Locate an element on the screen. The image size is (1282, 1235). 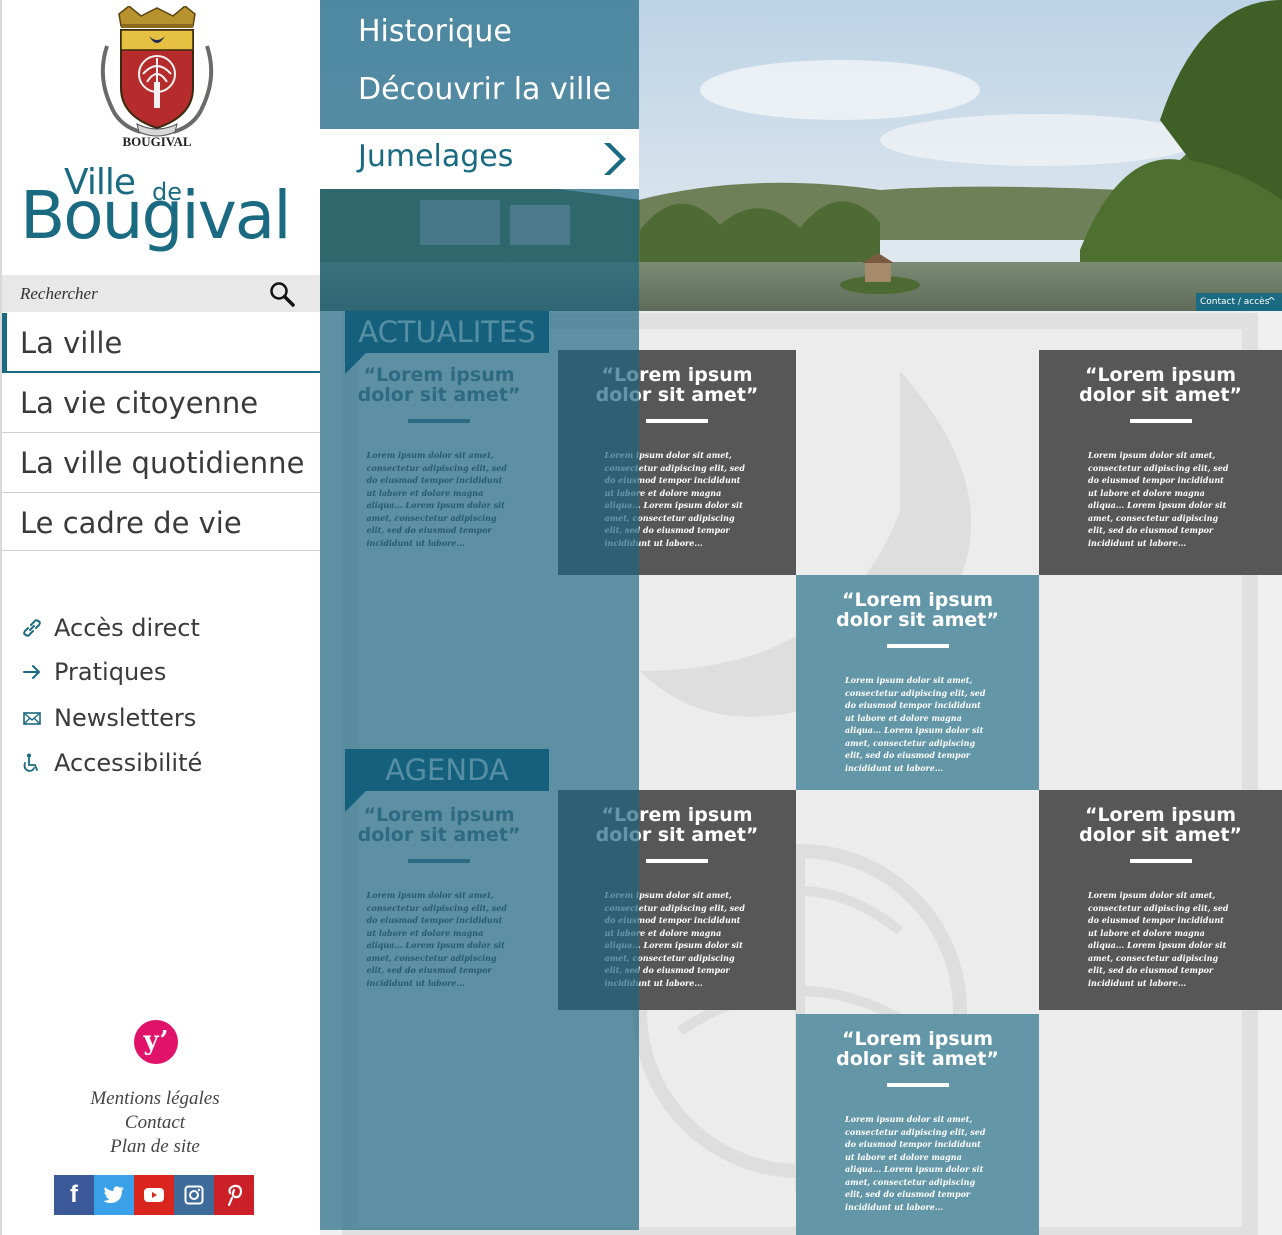
chevron-up-icon: ^ is located at coordinates (1271, 301).